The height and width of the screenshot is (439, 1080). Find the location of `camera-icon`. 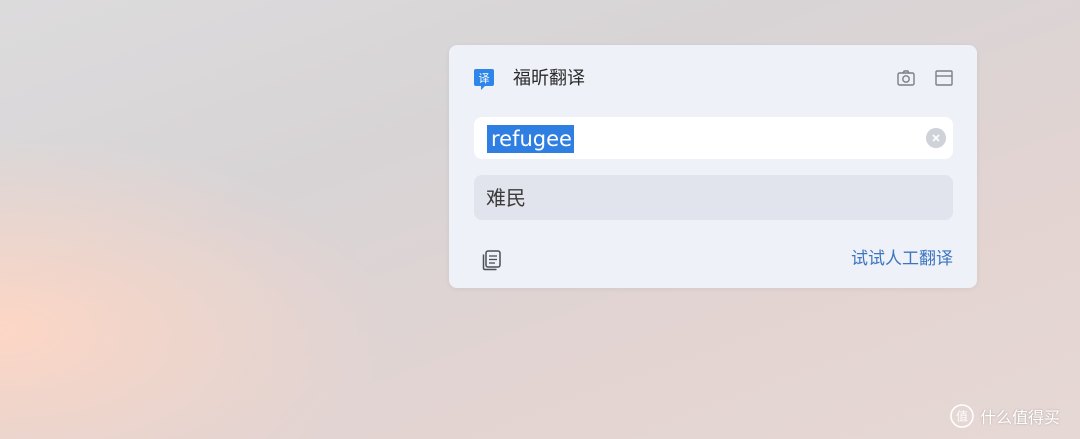

camera-icon is located at coordinates (906, 78).